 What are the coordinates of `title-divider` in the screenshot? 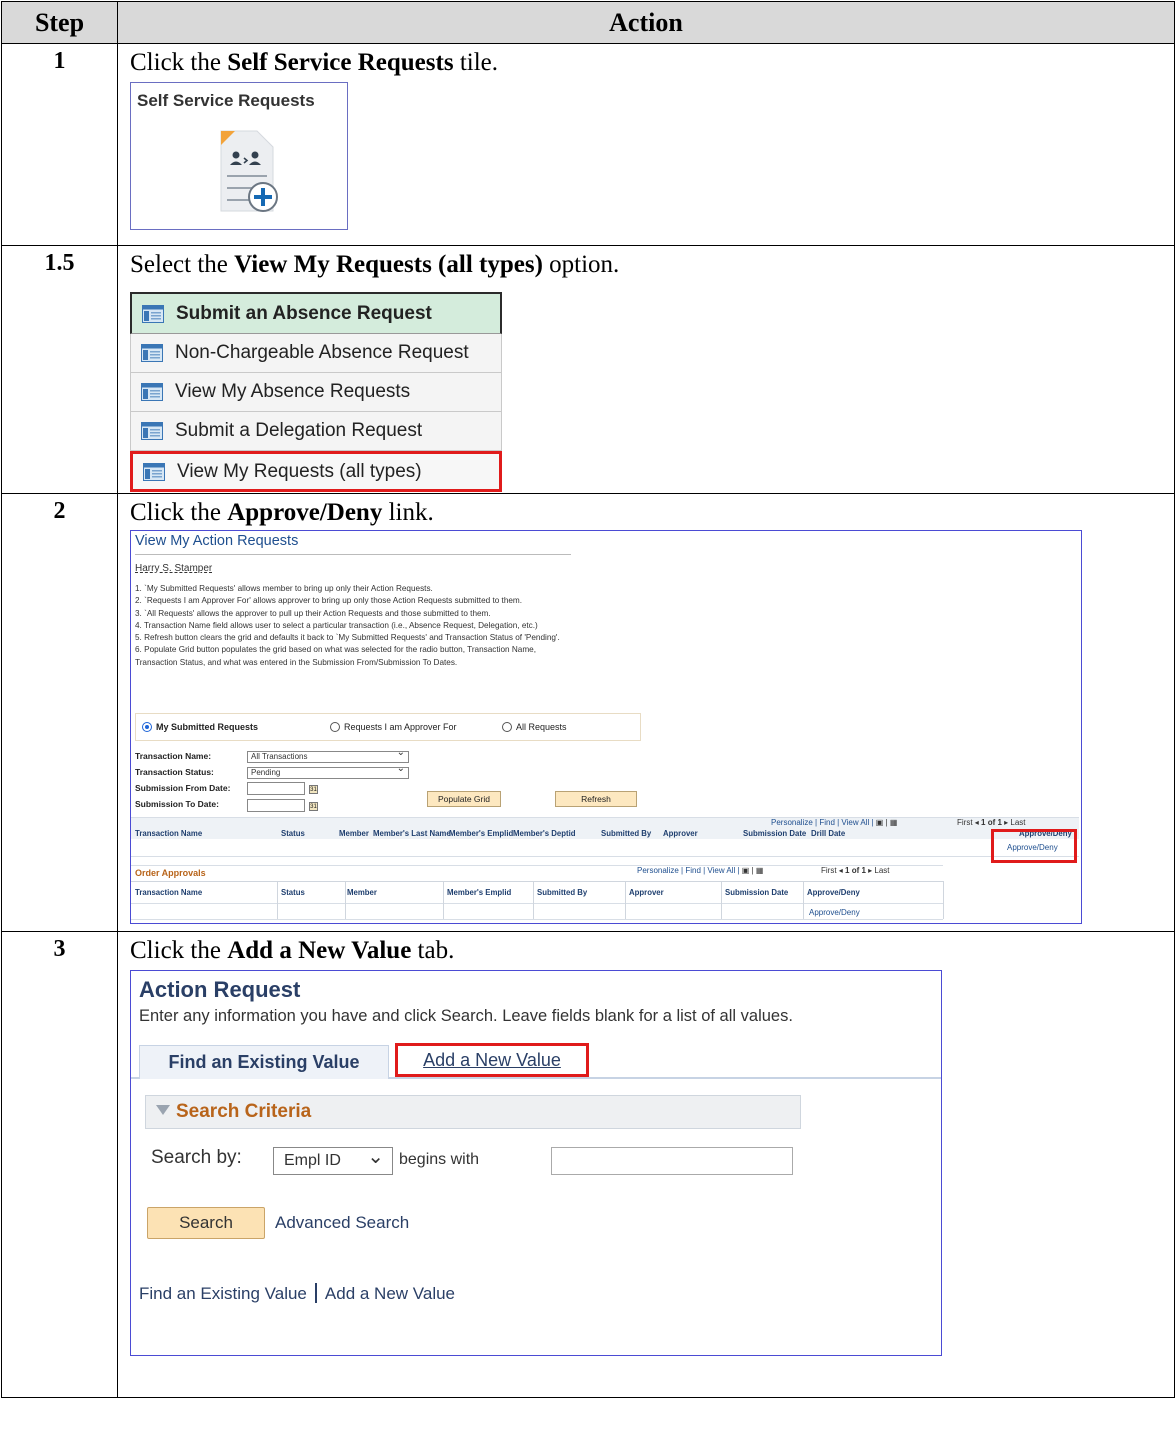 It's located at (353, 554).